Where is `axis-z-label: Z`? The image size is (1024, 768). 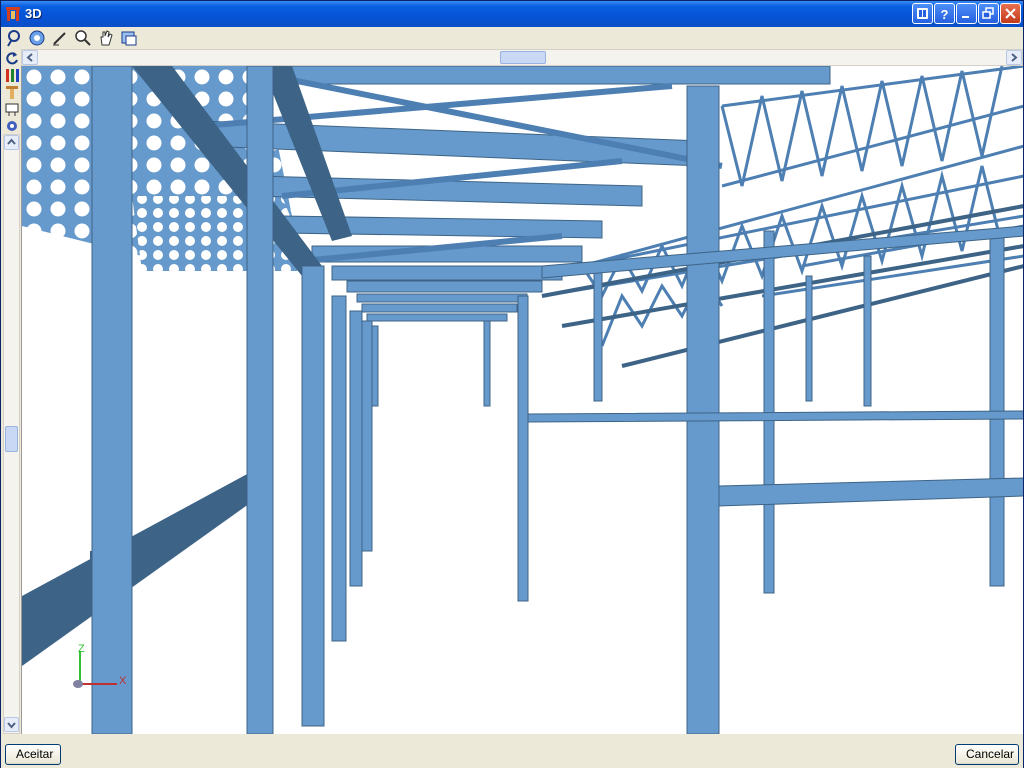
axis-z-label: Z is located at coordinates (81, 649).